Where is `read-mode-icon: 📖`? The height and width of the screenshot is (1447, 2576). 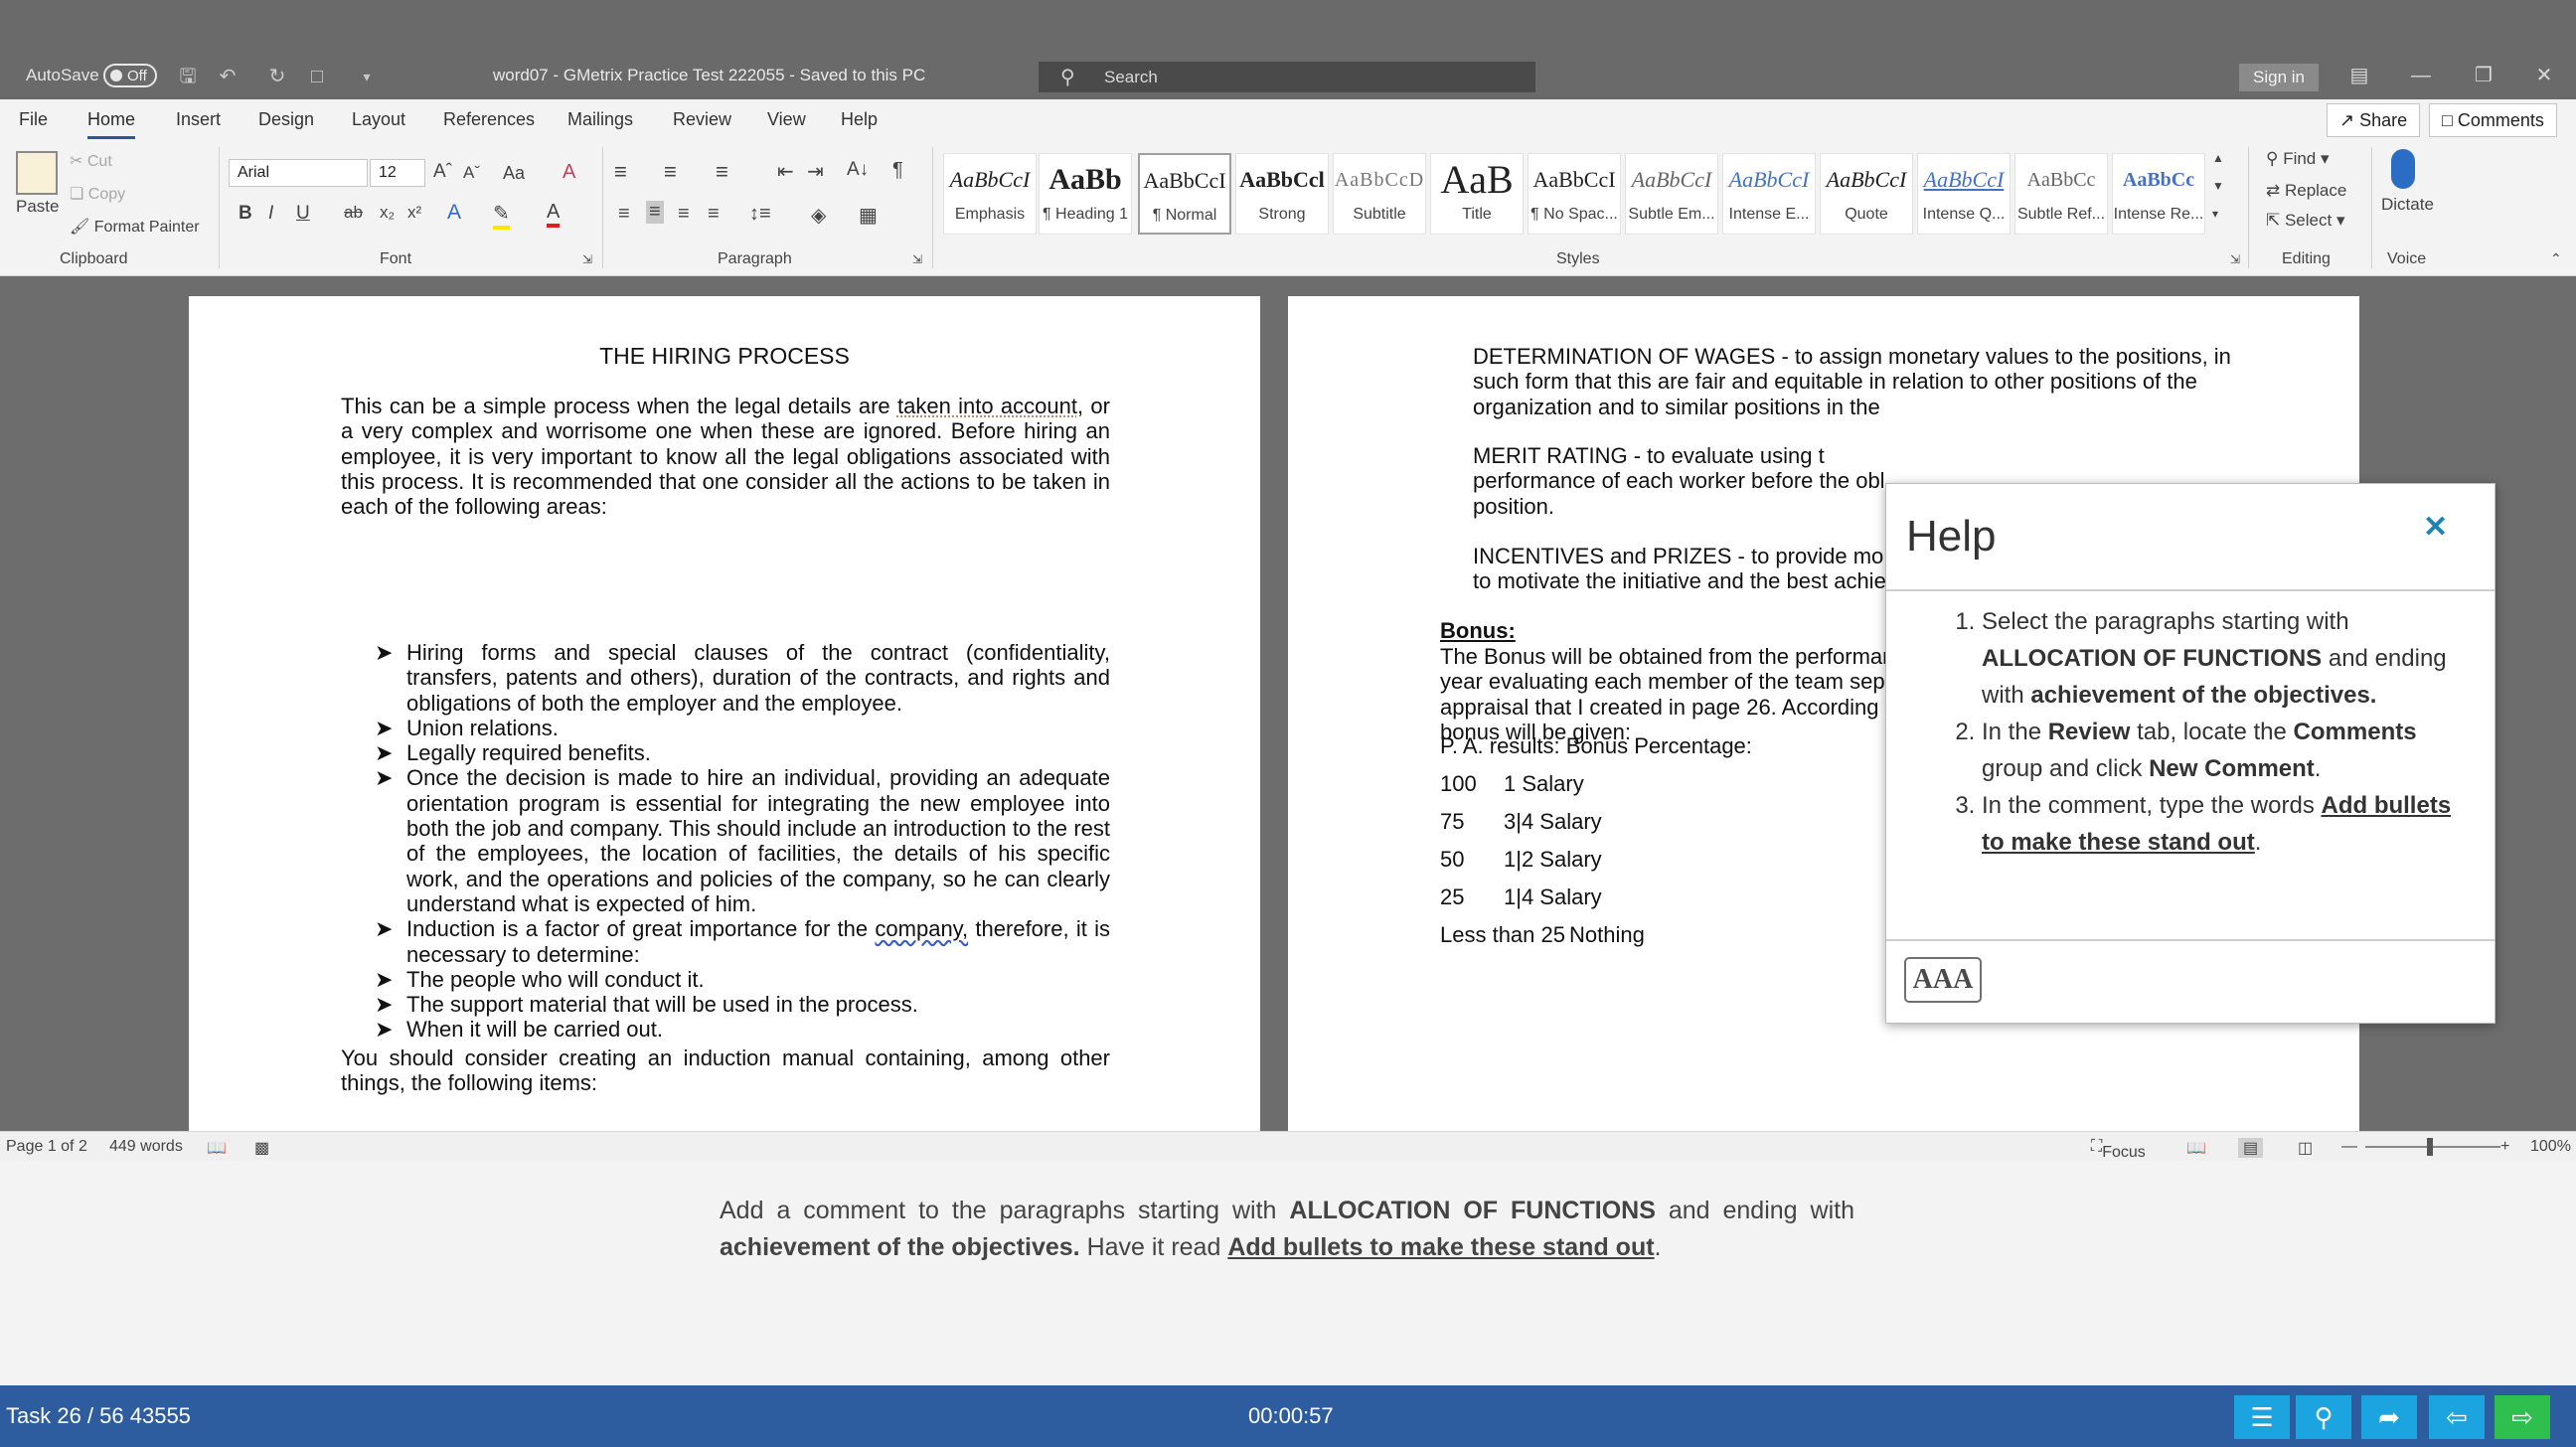 read-mode-icon: 📖 is located at coordinates (2196, 1148).